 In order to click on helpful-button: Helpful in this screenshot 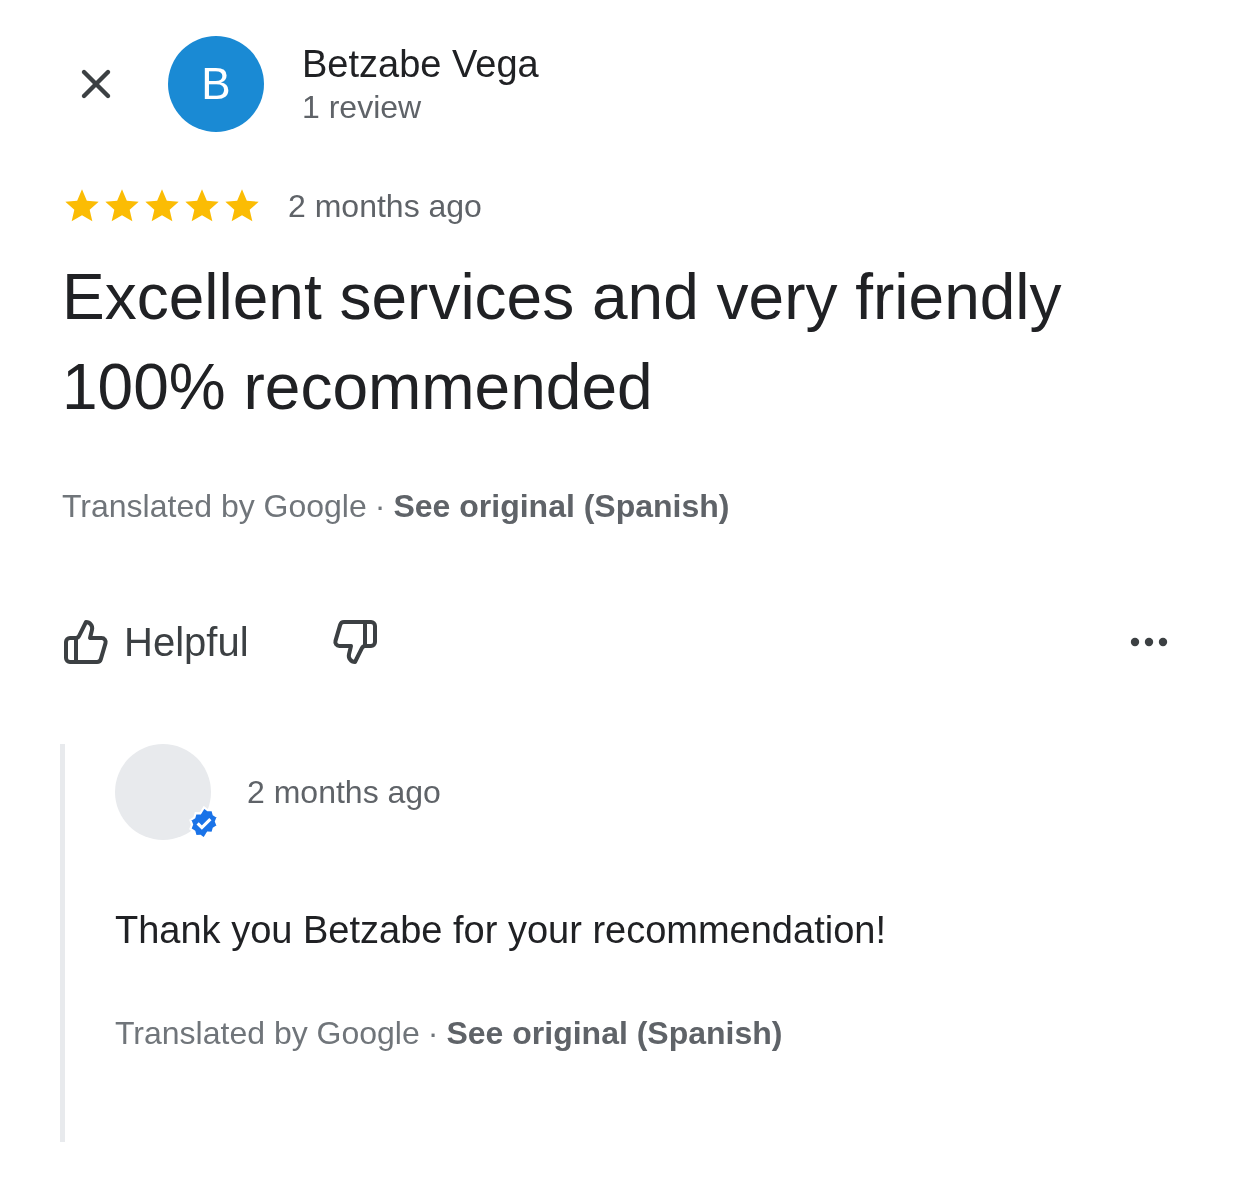, I will do `click(155, 642)`.